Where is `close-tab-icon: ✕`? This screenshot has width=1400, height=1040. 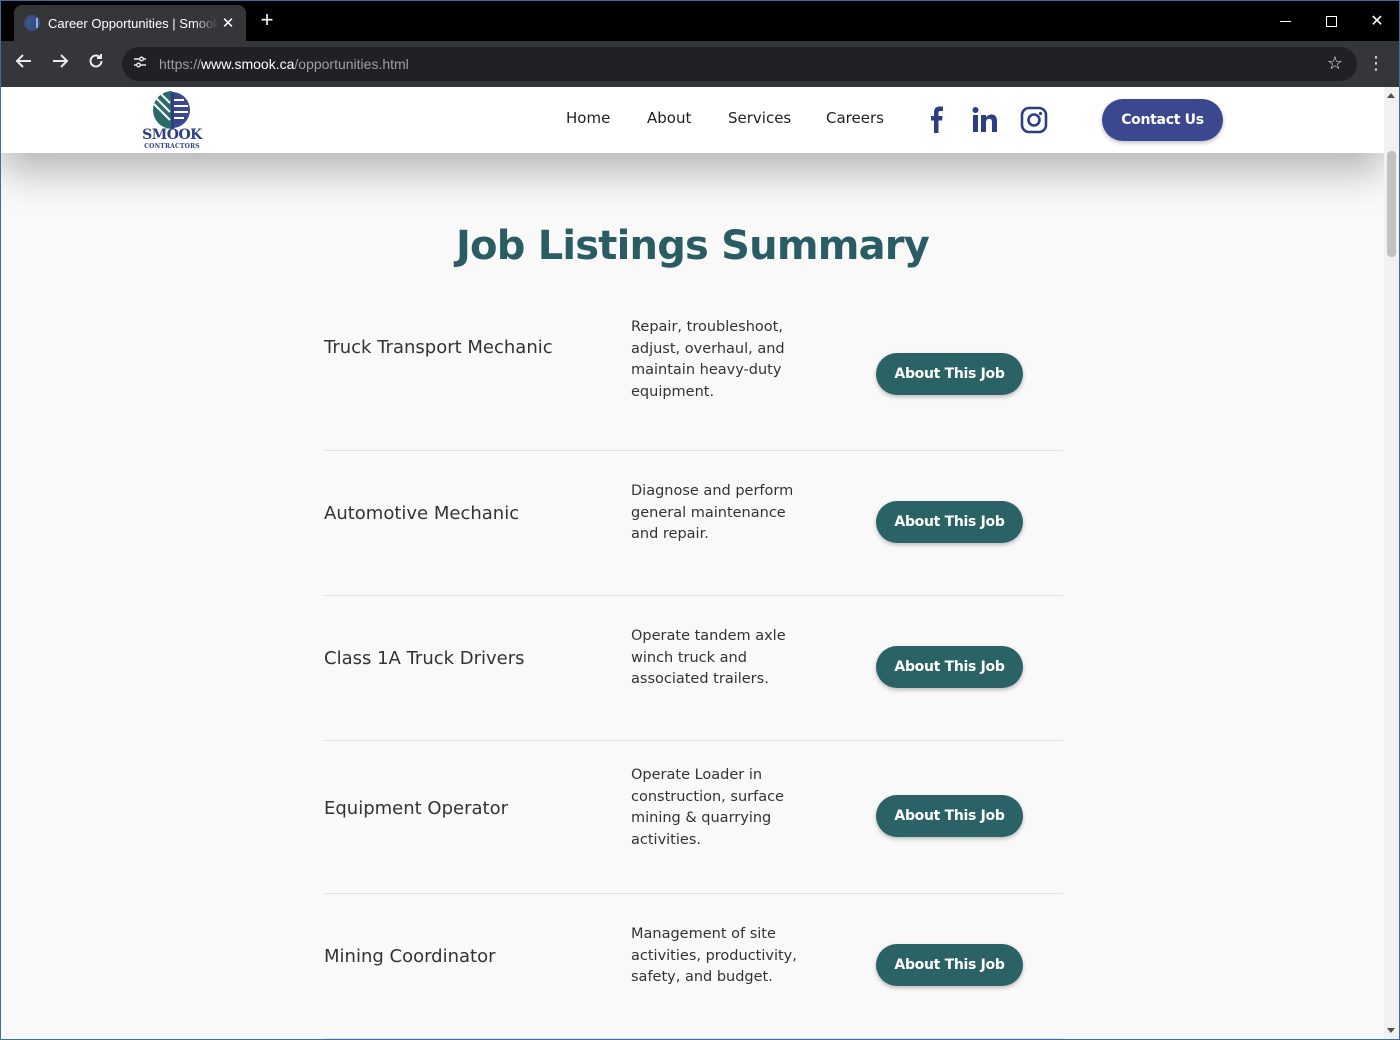 close-tab-icon: ✕ is located at coordinates (228, 23).